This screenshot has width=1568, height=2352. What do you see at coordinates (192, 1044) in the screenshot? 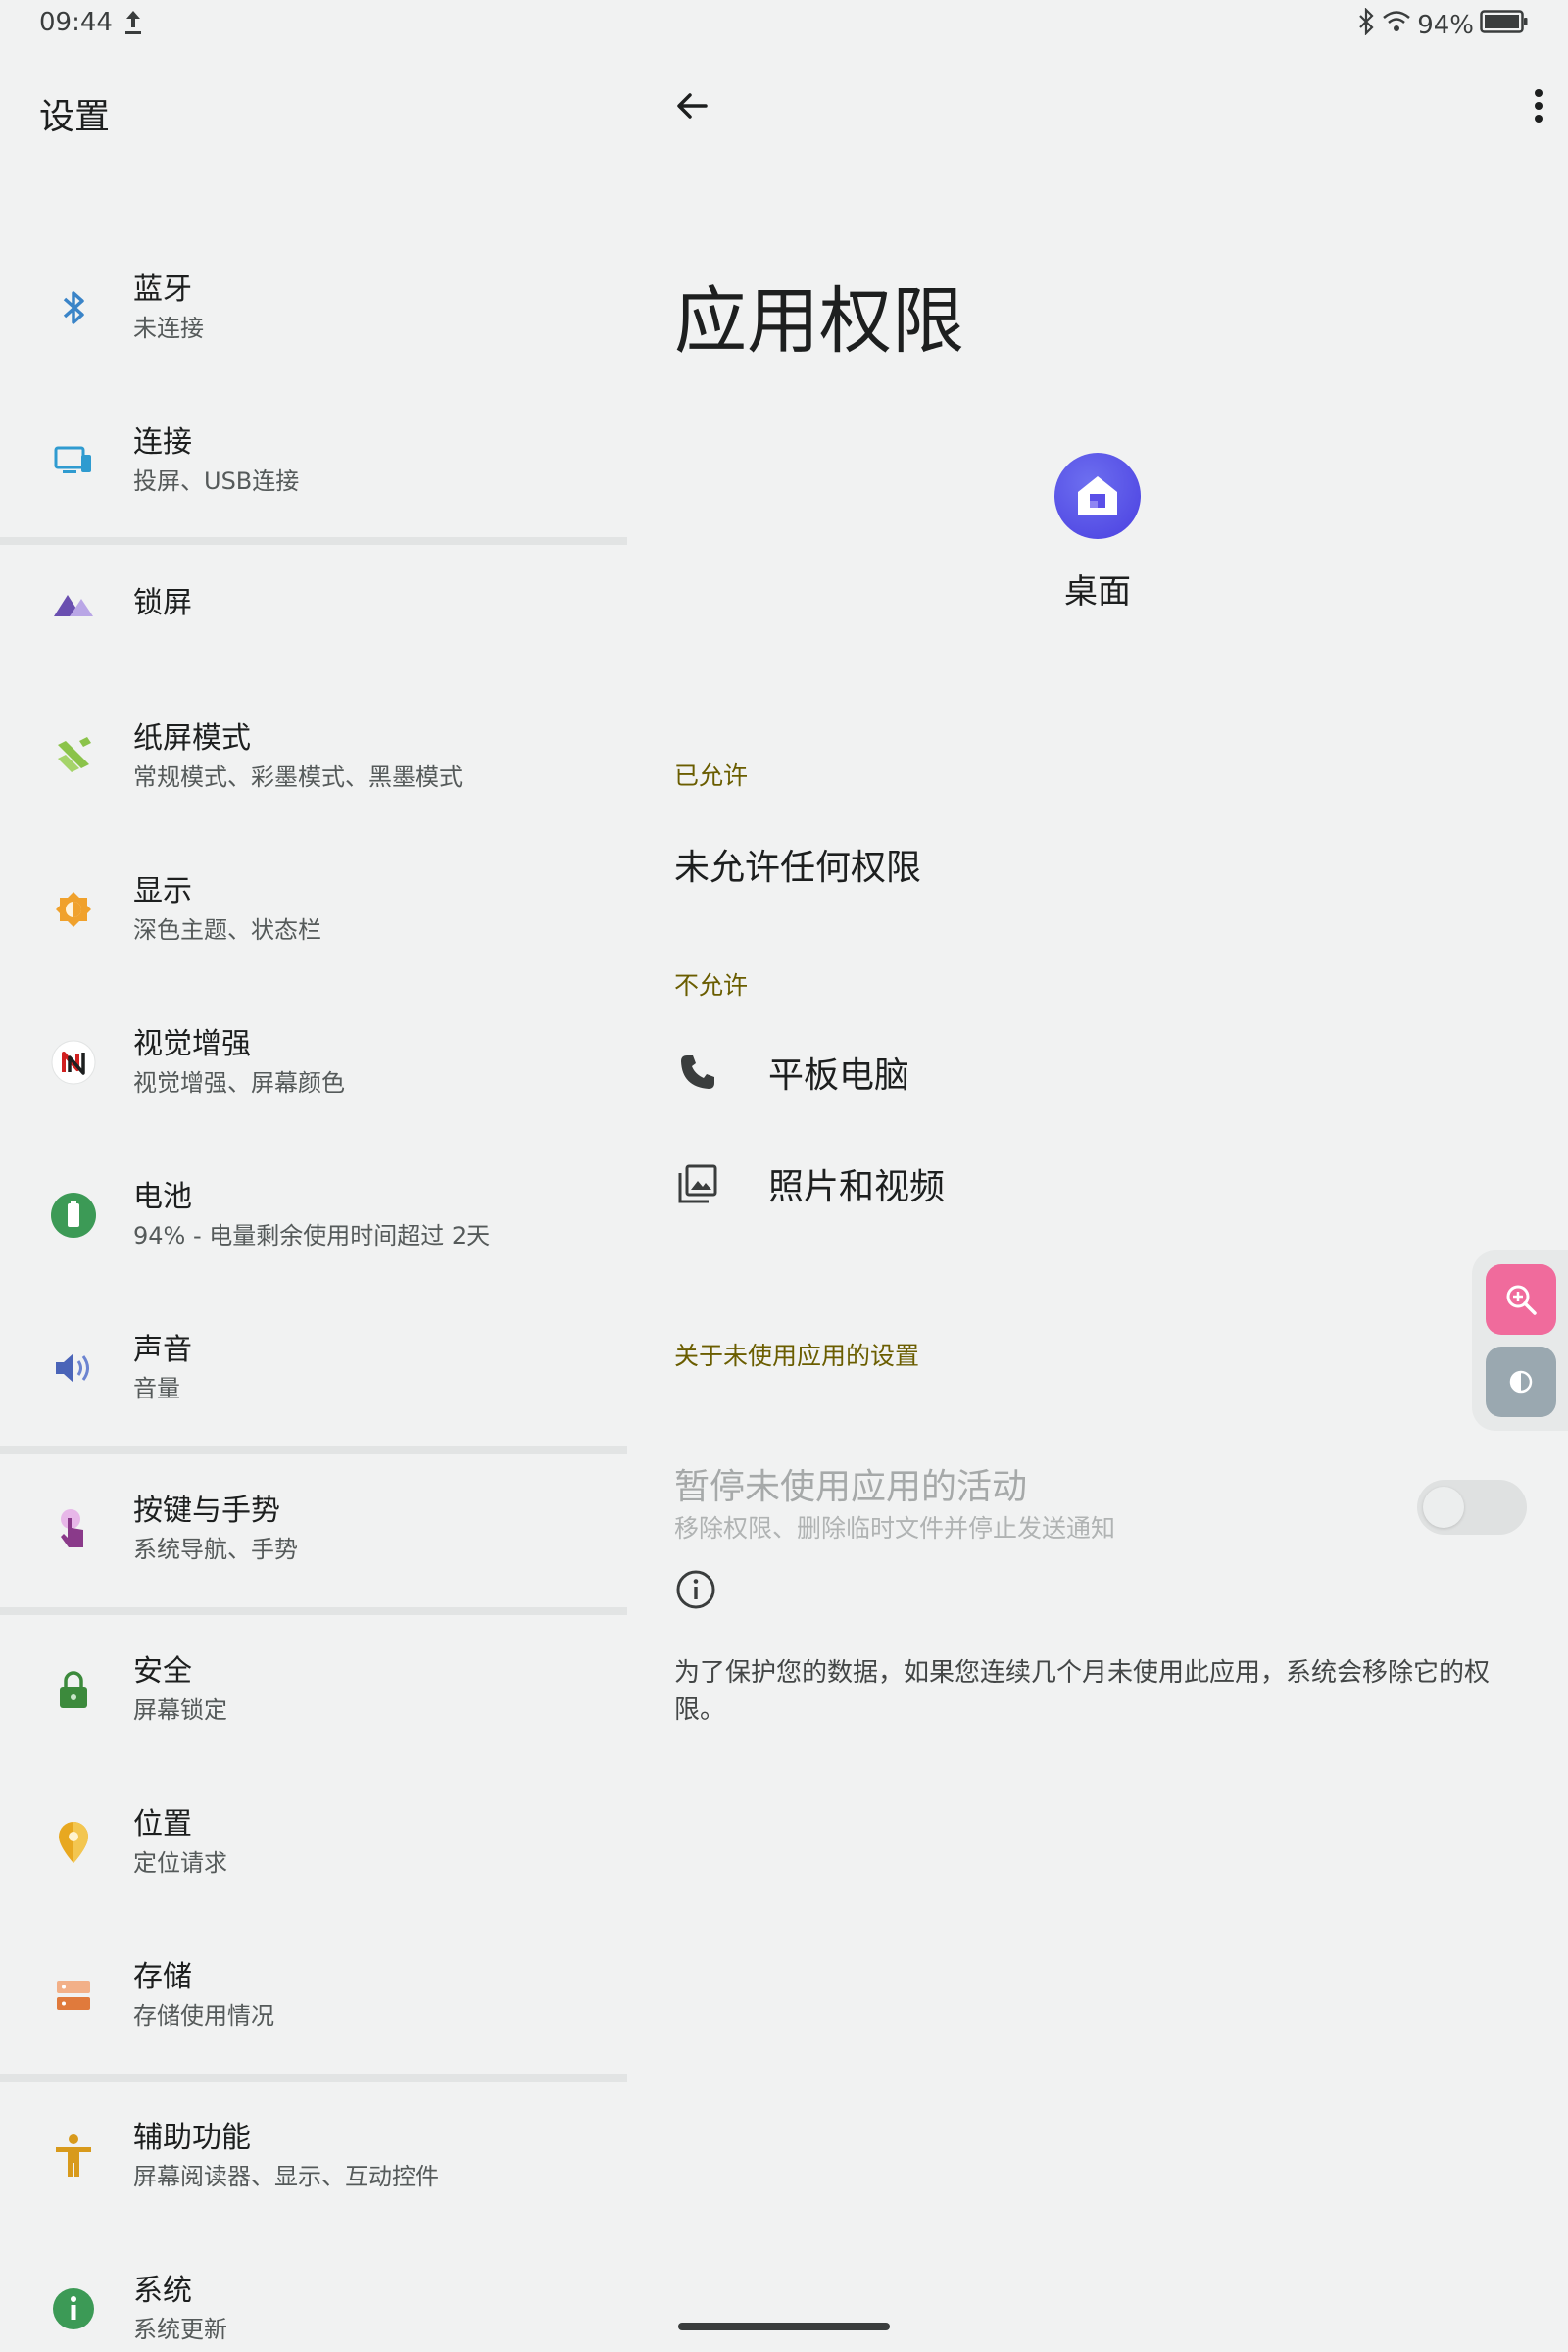
I see `settings-item-label: 视觉增强` at bounding box center [192, 1044].